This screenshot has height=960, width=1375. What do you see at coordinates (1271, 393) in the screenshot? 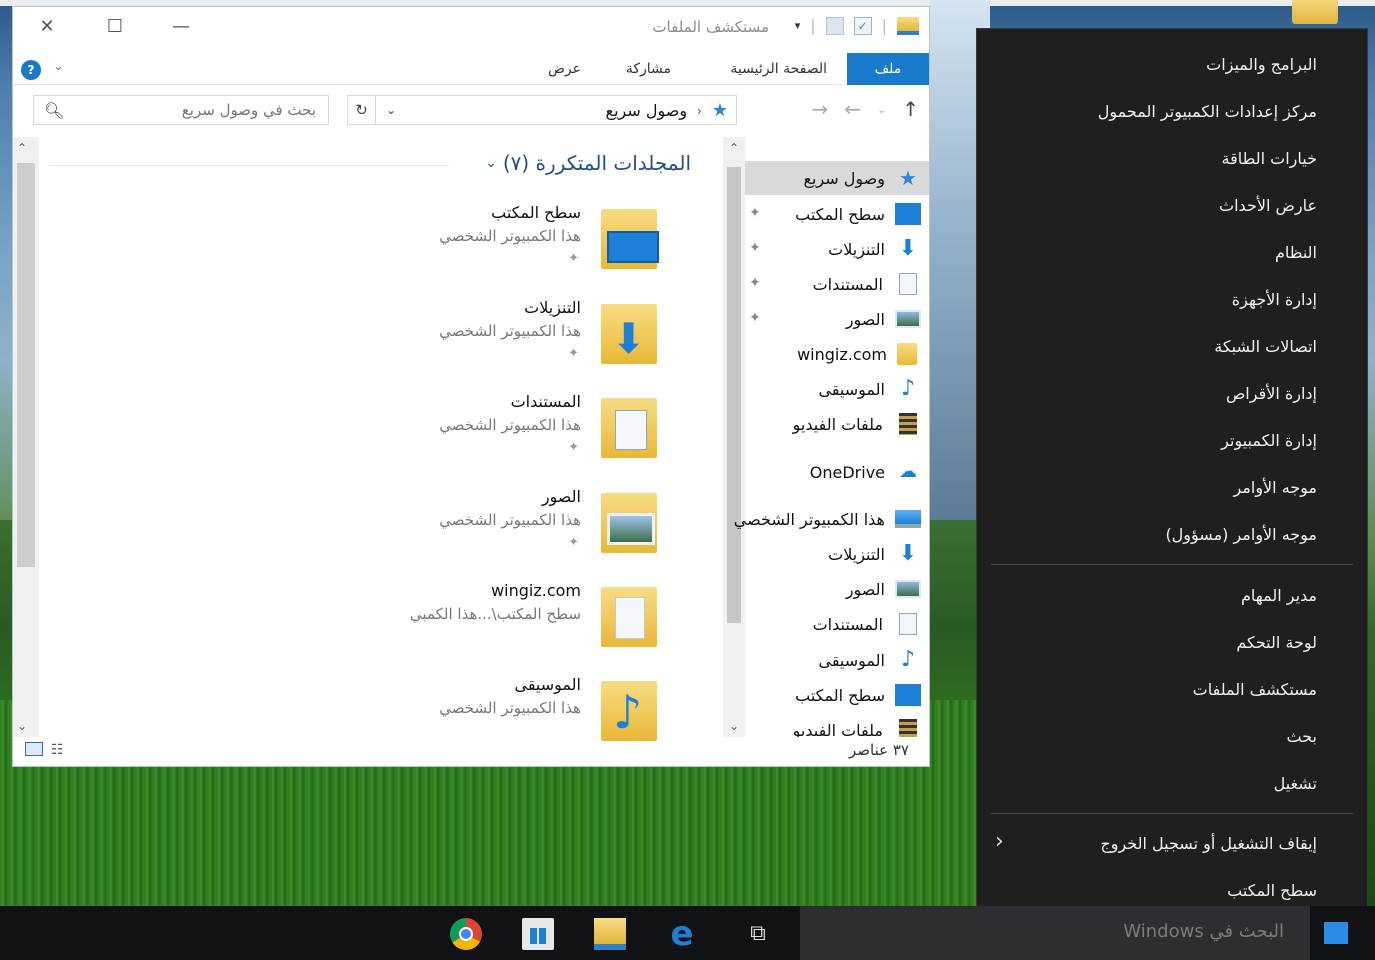
I see `menu-item-disk-management: إدارة الأقراص` at bounding box center [1271, 393].